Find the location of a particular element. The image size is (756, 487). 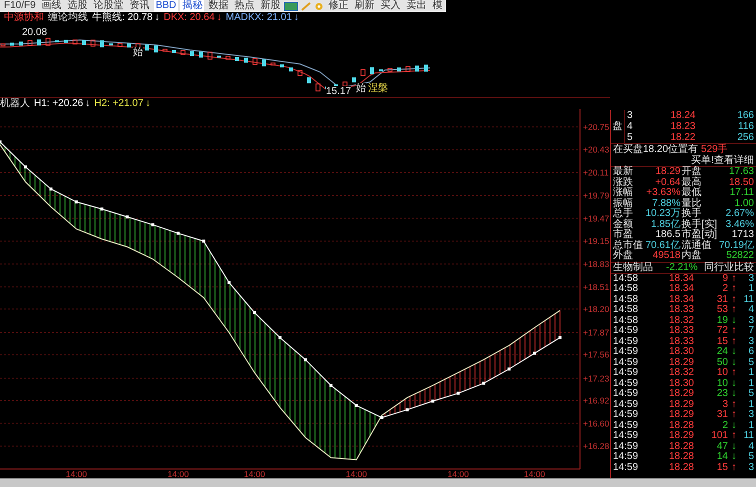

notice-amount: 529手 is located at coordinates (714, 149).